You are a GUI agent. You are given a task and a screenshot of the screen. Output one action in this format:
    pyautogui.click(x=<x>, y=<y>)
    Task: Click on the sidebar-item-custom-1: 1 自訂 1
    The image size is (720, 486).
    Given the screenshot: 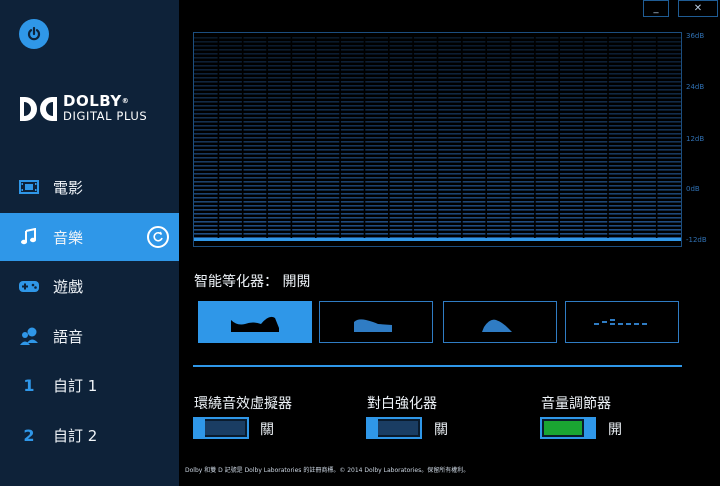 What is the action you would take?
    pyautogui.click(x=89, y=385)
    